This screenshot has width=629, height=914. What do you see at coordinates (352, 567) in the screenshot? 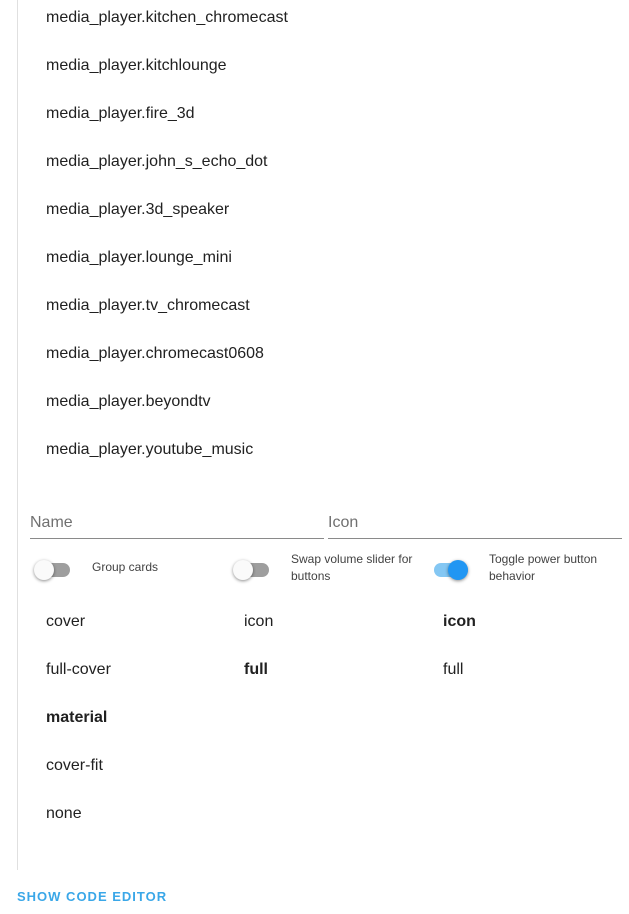
I see `swap-volume-label: Swap volume slider for buttons` at bounding box center [352, 567].